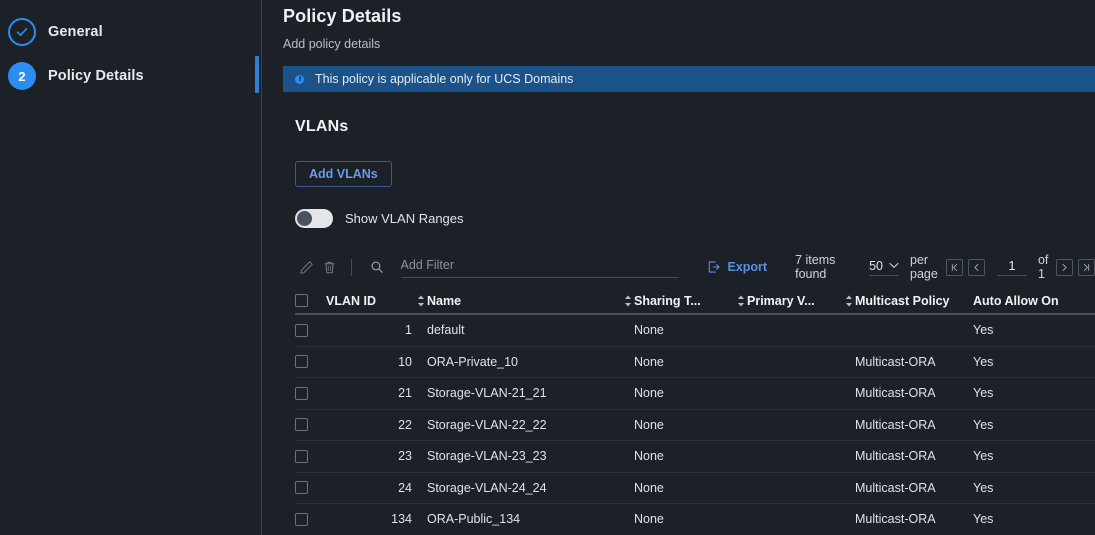  Describe the element at coordinates (306, 267) in the screenshot. I see `pencil-icon` at that location.